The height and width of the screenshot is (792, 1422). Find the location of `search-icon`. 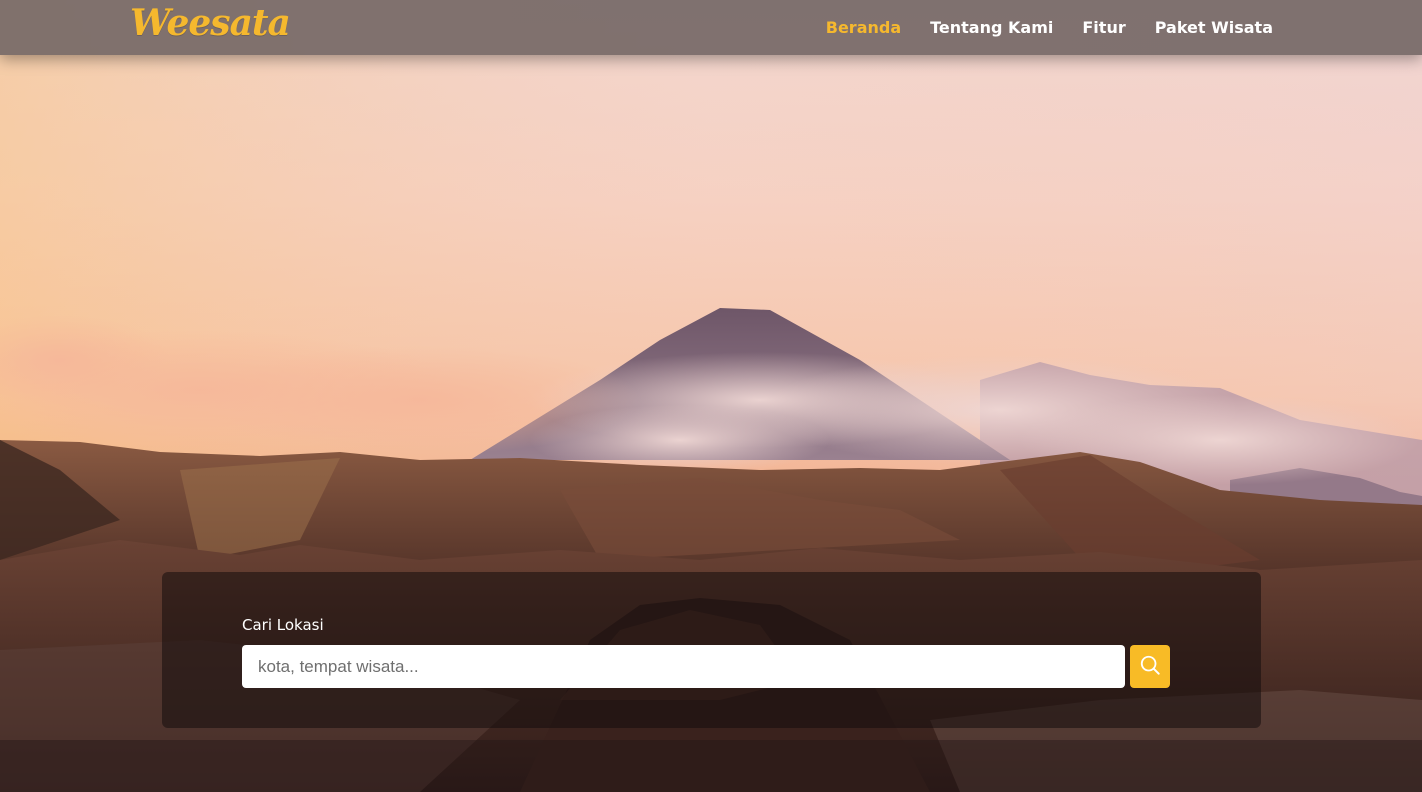

search-icon is located at coordinates (1150, 666).